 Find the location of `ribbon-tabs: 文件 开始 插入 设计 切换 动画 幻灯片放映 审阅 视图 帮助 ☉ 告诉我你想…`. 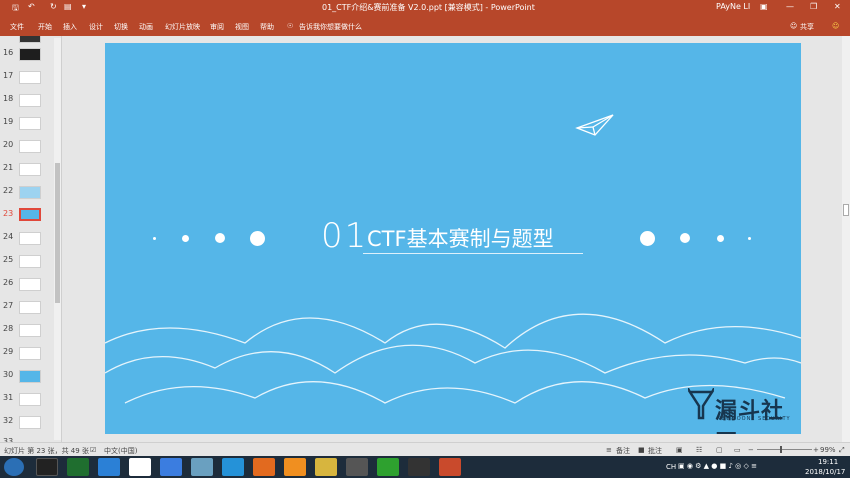

ribbon-tabs: 文件 开始 插入 设计 切换 动画 幻灯片放映 审阅 视图 帮助 ☉ 告诉我你想… is located at coordinates (425, 26).